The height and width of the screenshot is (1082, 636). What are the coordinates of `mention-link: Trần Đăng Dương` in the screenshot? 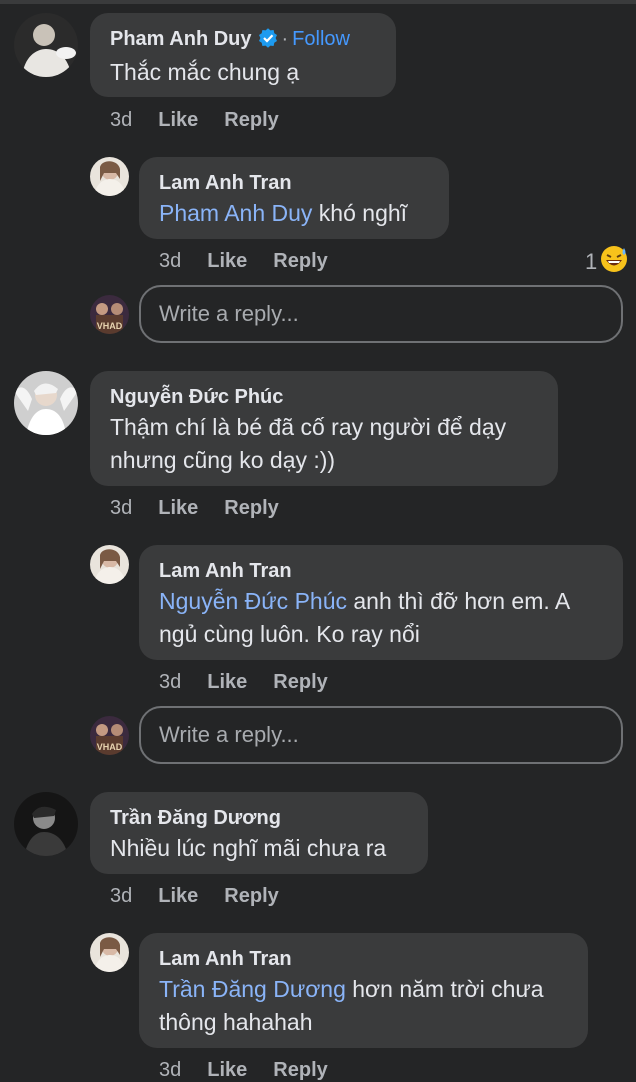 It's located at (252, 989).